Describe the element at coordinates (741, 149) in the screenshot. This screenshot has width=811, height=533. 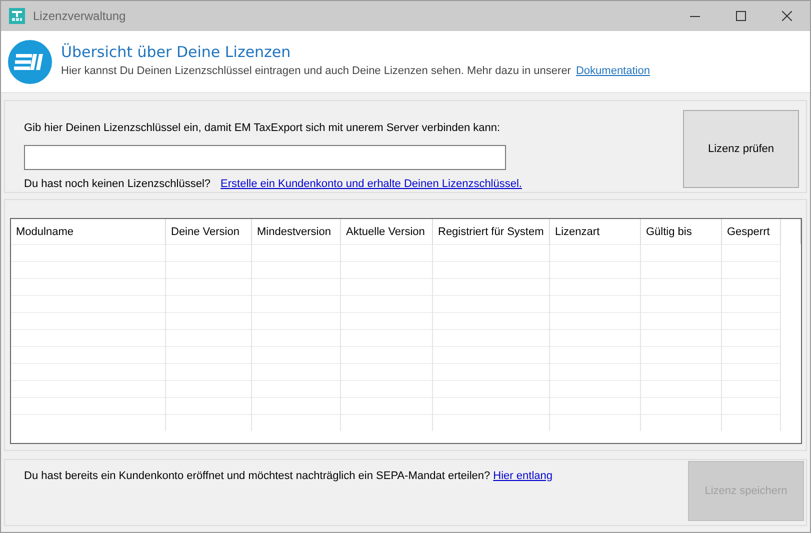
I see `check-license-button: Lizenz prüfen` at that location.